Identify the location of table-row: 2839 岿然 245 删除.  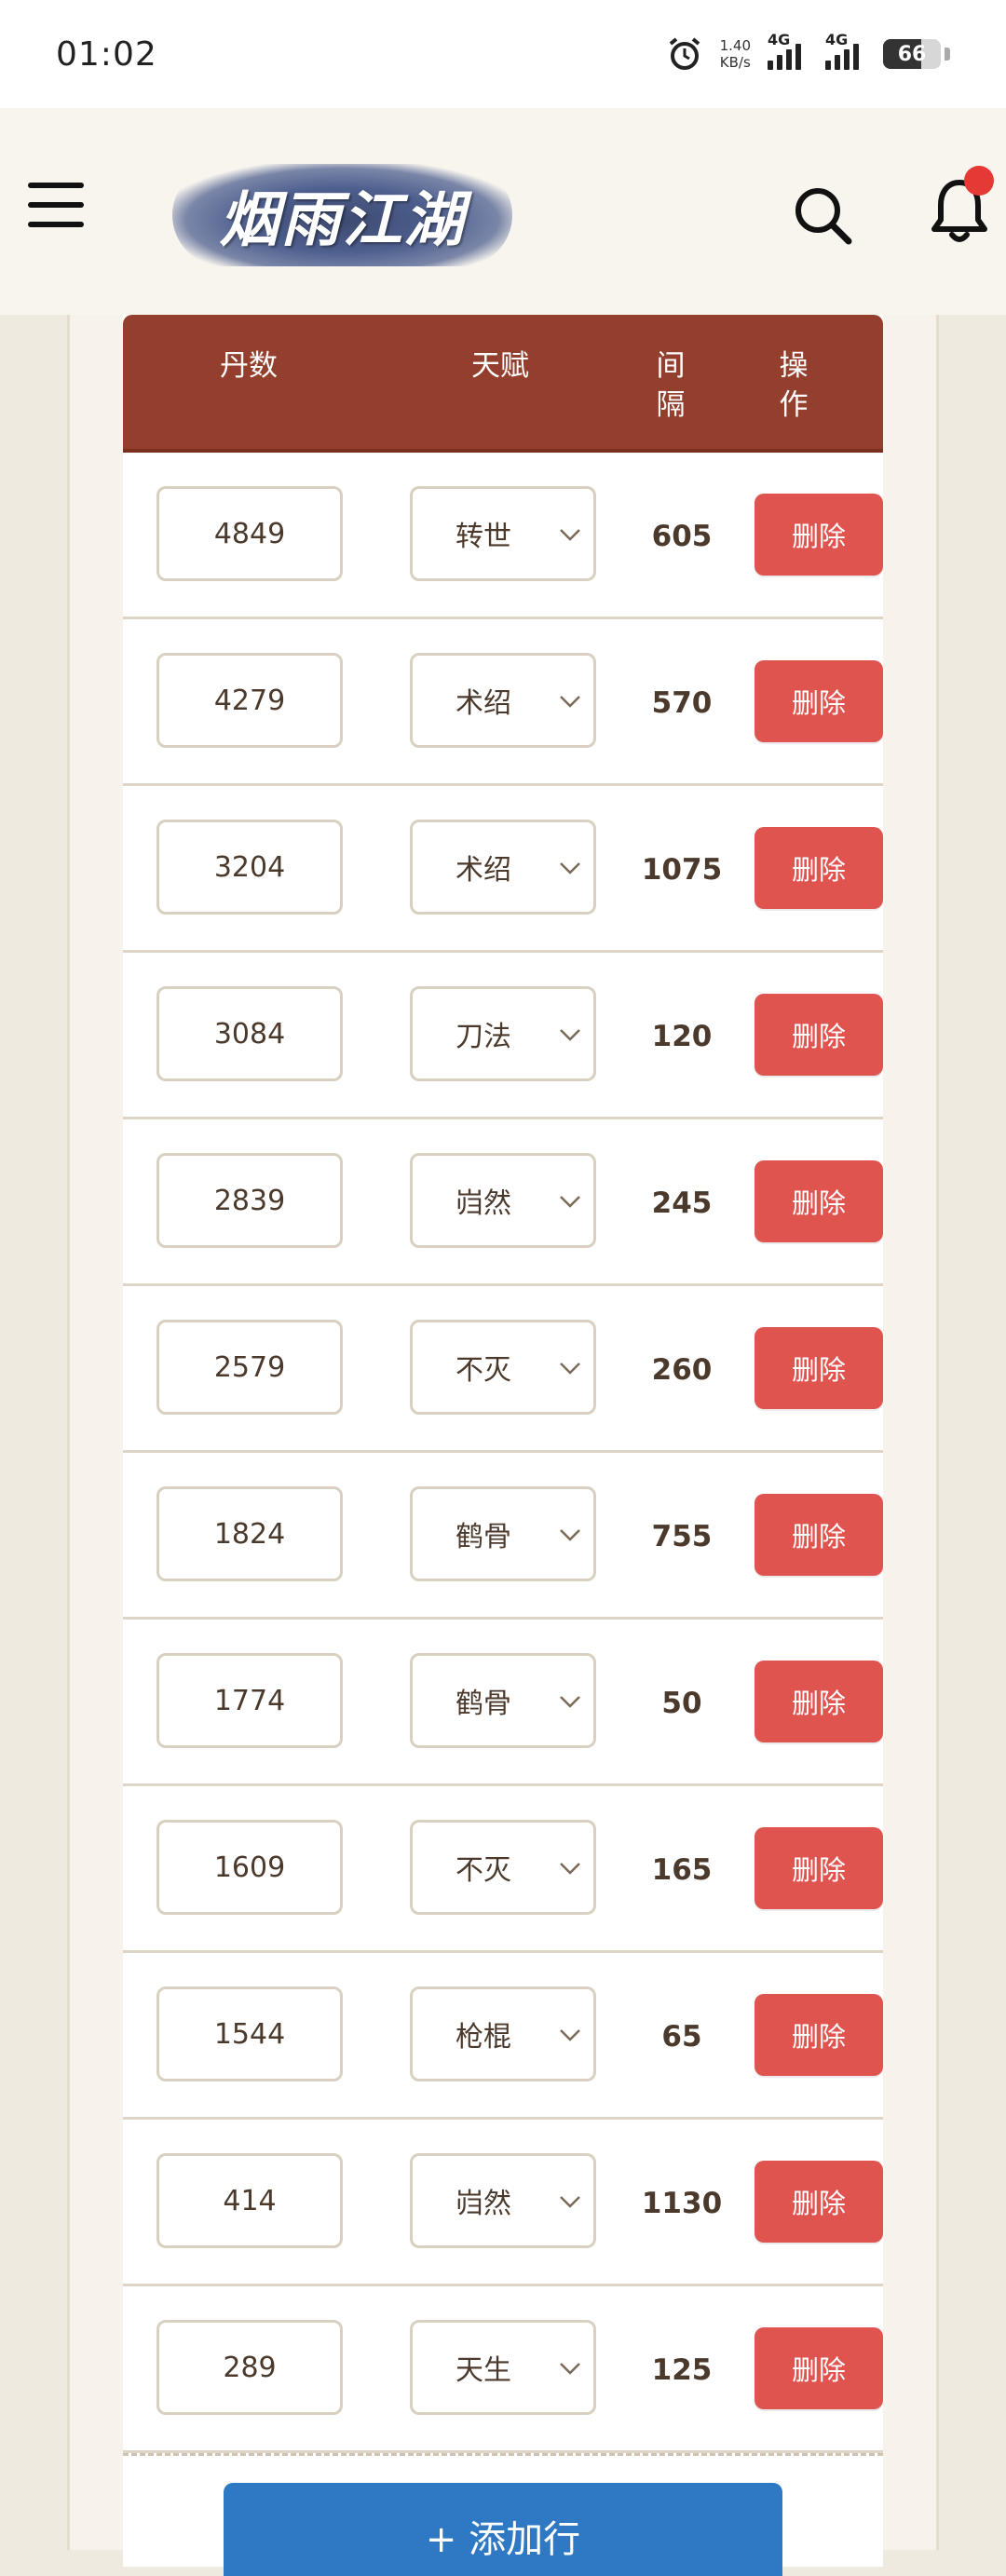
(503, 1202).